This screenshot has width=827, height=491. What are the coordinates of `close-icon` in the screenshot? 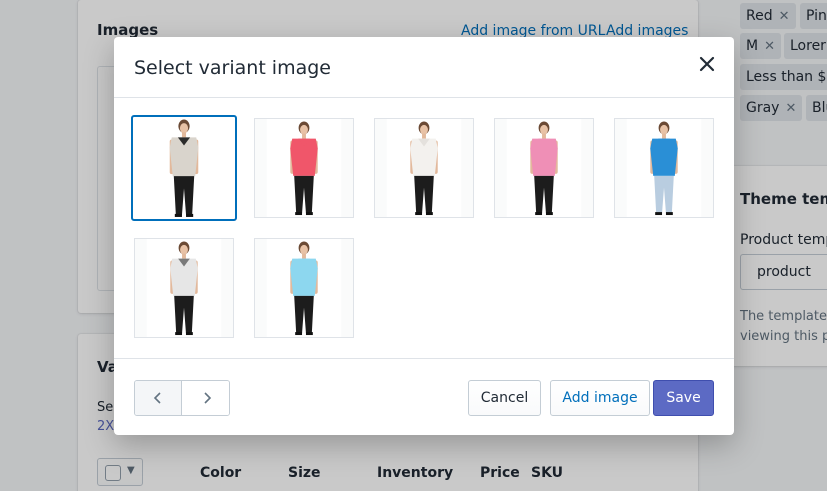 It's located at (707, 64).